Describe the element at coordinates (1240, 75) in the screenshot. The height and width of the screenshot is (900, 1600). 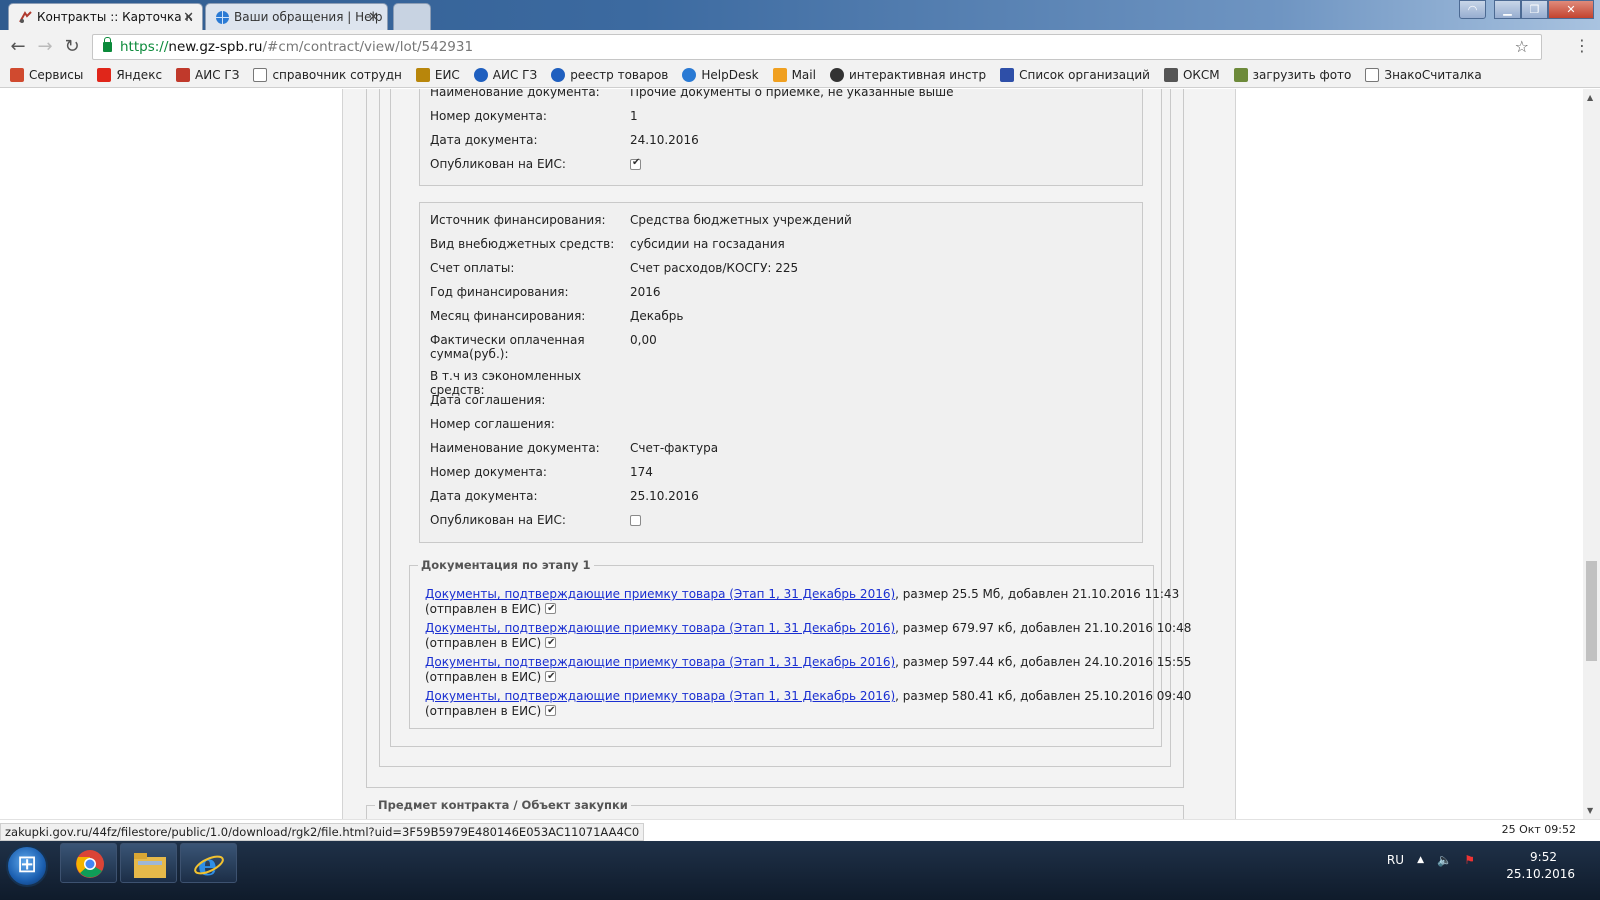
I see `photo-icon` at that location.